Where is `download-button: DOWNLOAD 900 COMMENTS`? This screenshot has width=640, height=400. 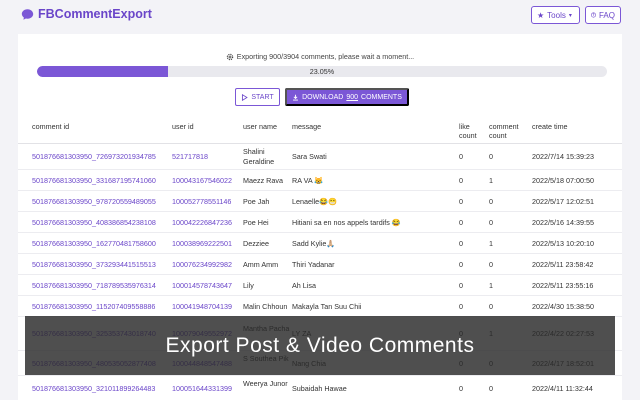 download-button: DOWNLOAD 900 COMMENTS is located at coordinates (347, 97).